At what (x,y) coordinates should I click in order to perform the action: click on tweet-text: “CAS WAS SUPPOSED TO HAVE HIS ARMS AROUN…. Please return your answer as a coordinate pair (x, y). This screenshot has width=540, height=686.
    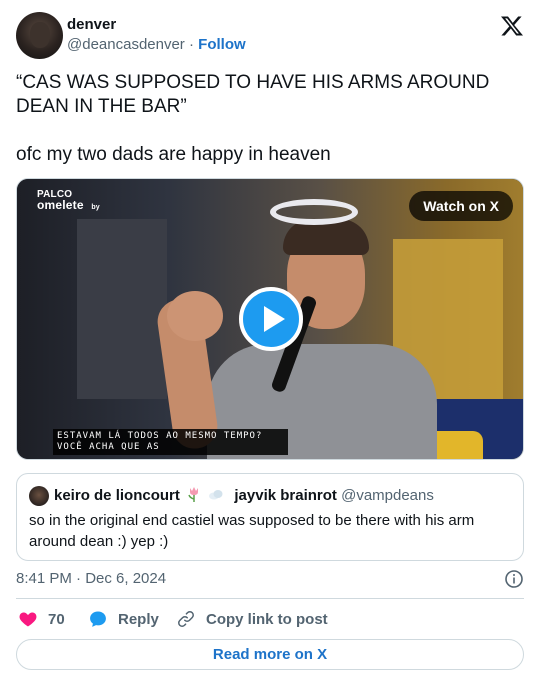
    Looking at the image, I should click on (270, 119).